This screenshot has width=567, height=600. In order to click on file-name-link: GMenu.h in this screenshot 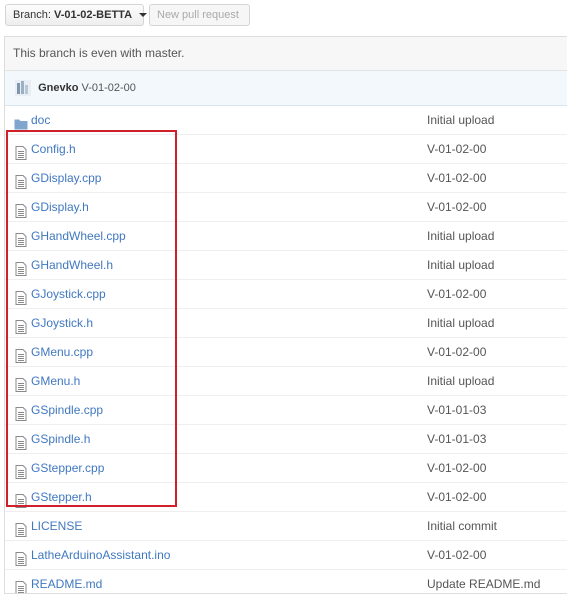, I will do `click(55, 381)`.